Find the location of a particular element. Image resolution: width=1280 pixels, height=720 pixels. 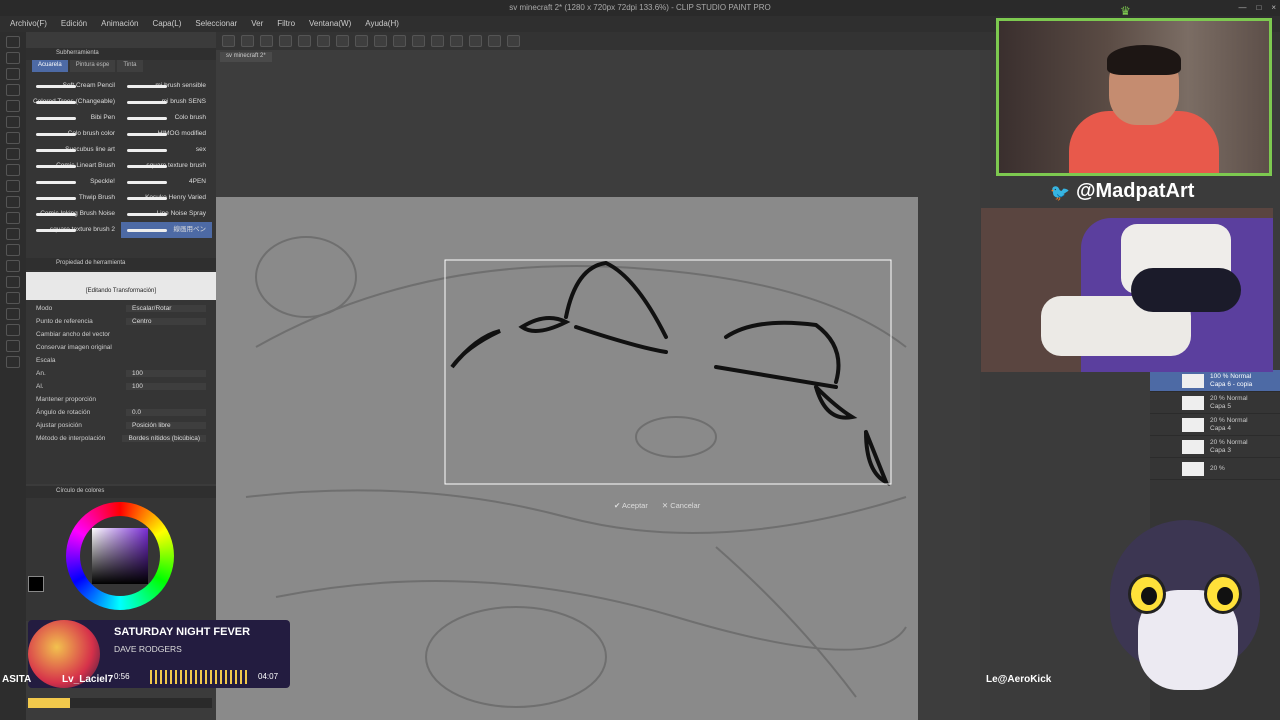

ruler-icon is located at coordinates (13, 314).